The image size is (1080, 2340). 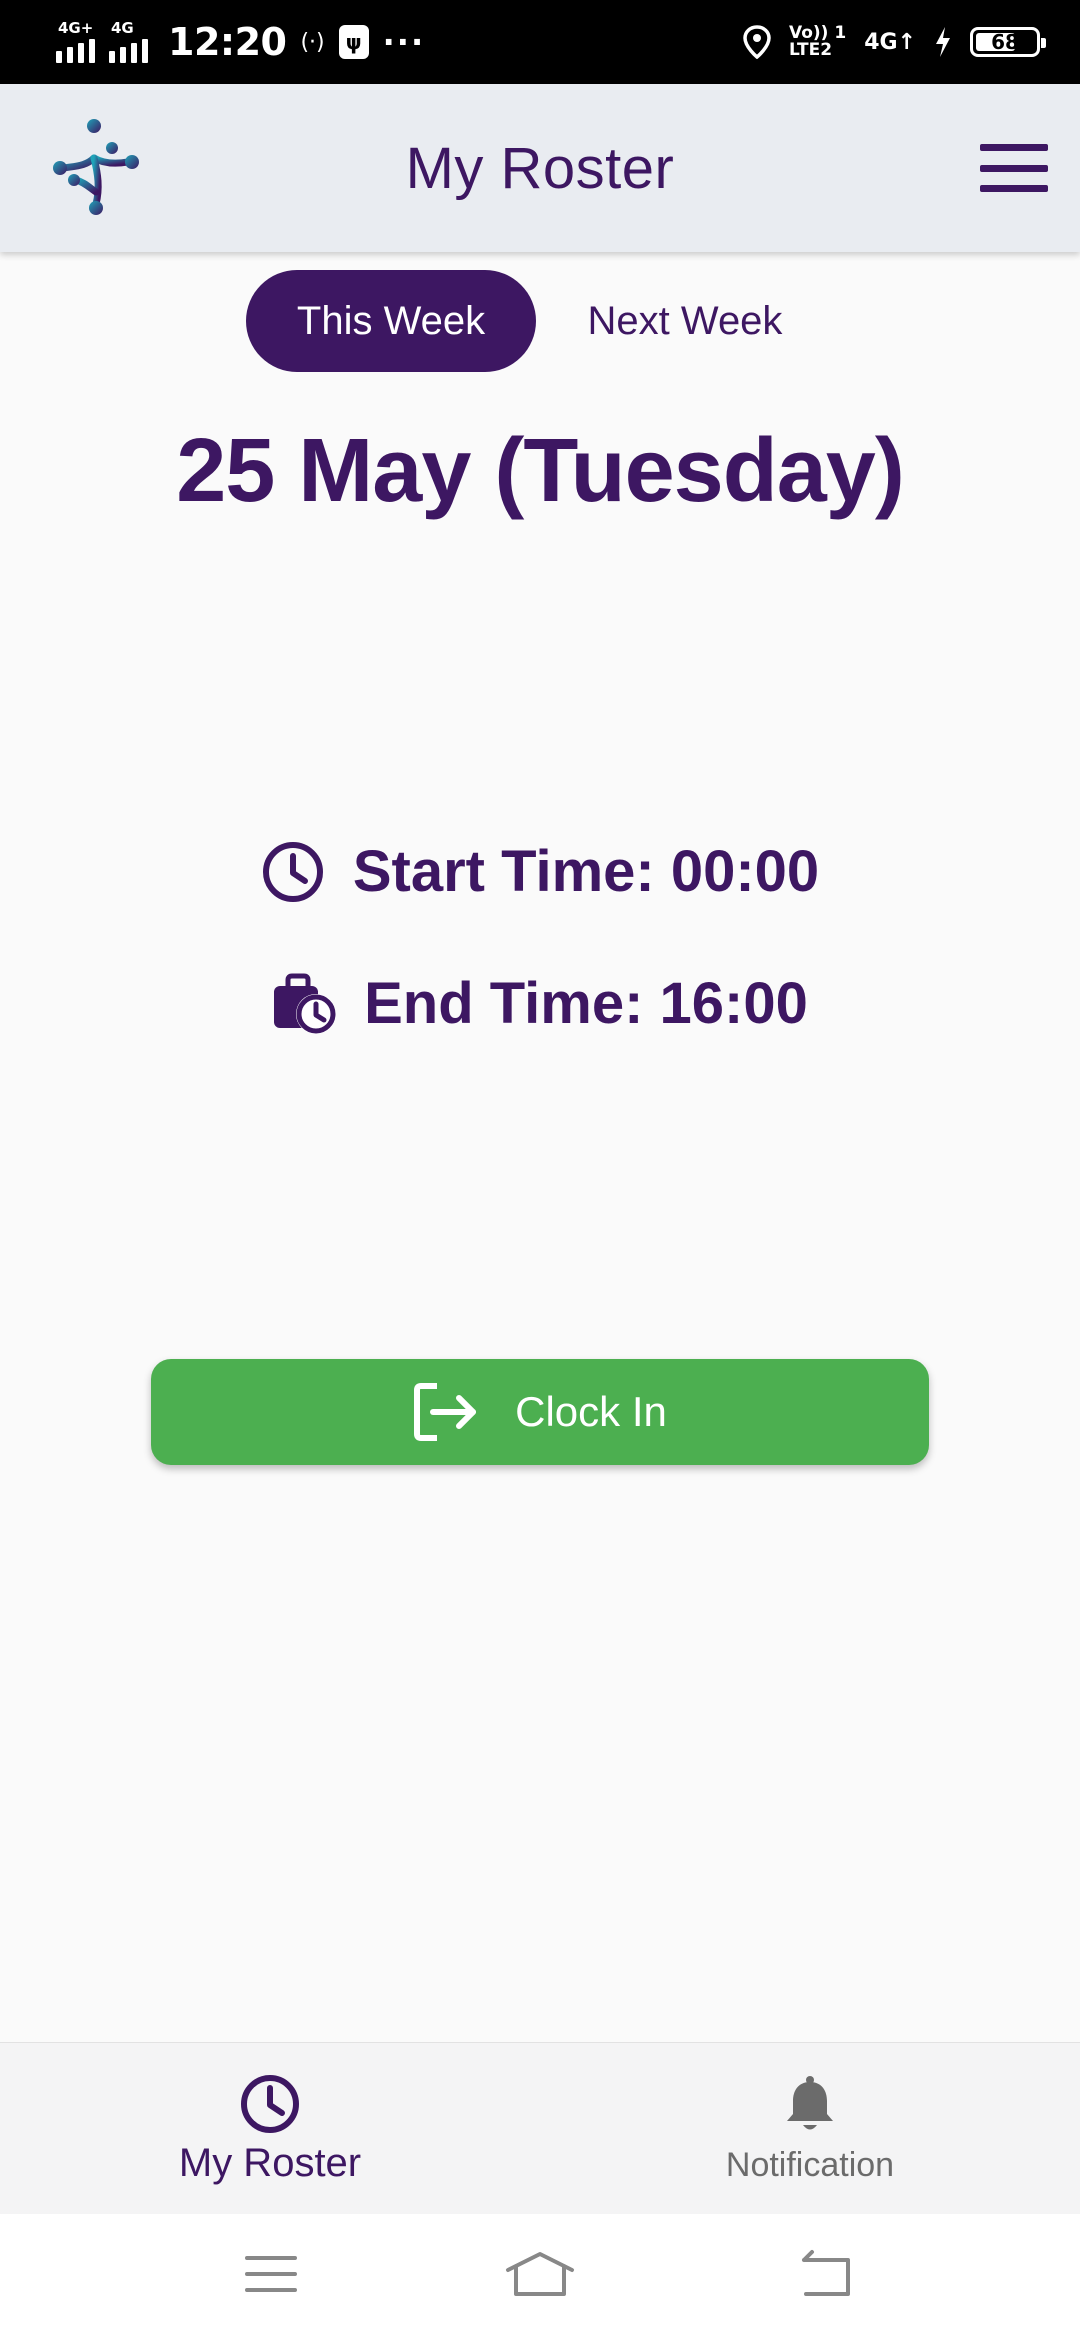 What do you see at coordinates (810, 50) in the screenshot?
I see `volte-line2: LTE2` at bounding box center [810, 50].